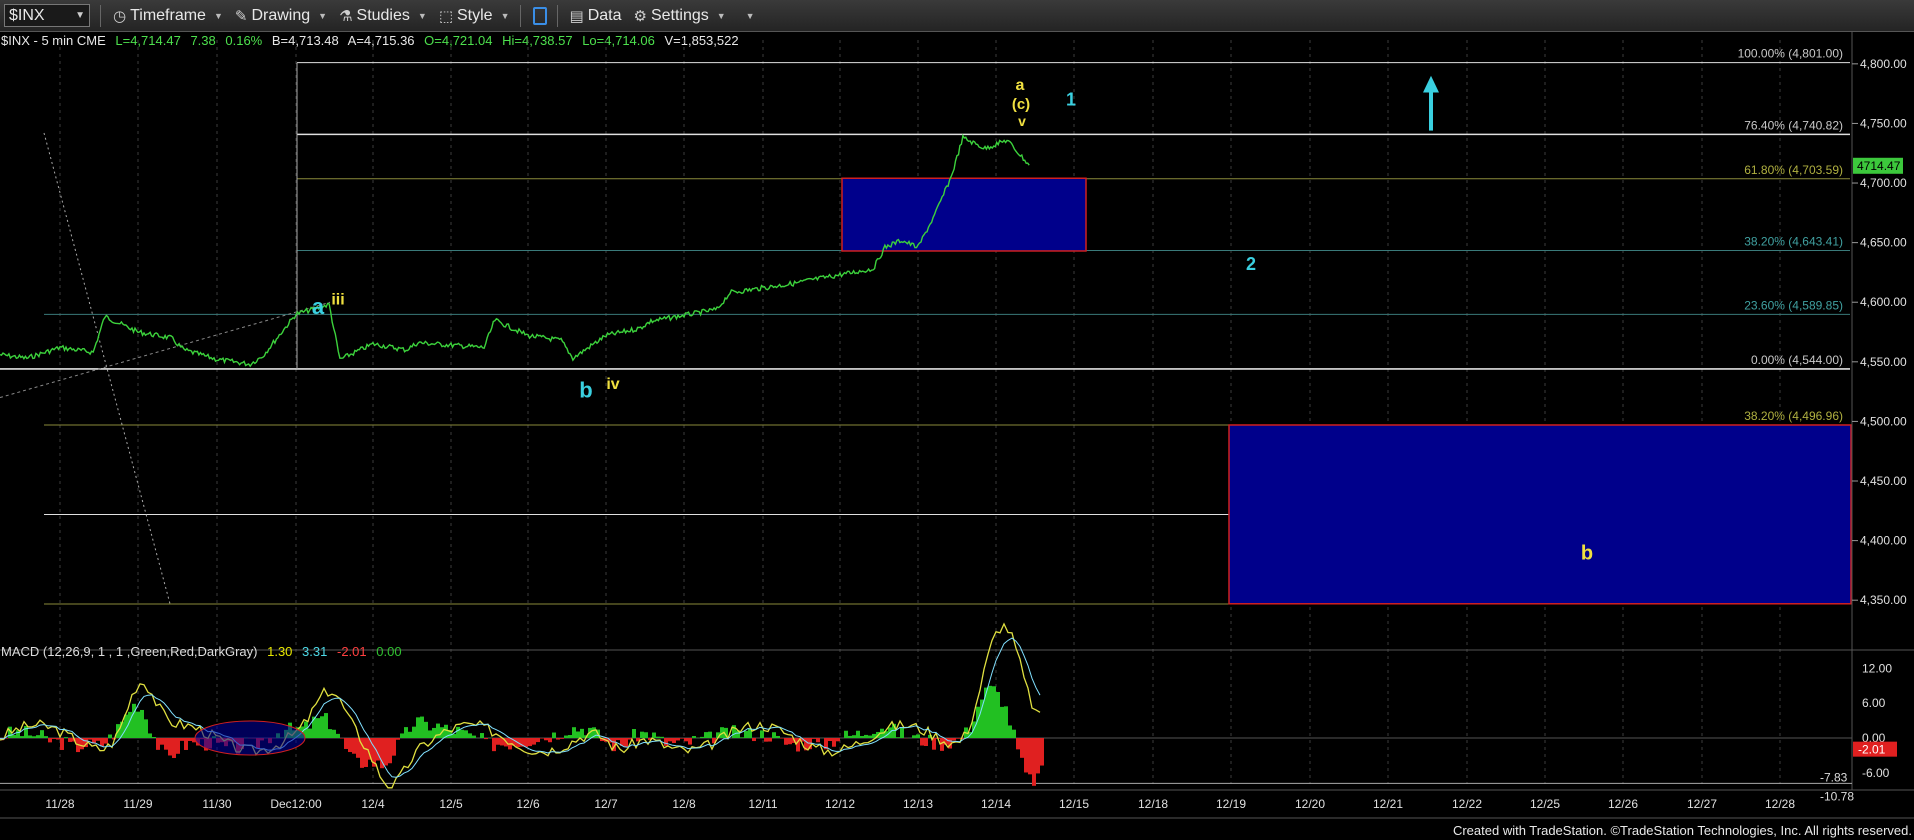 The image size is (1914, 840). I want to click on wave-label: 1, so click(1071, 100).